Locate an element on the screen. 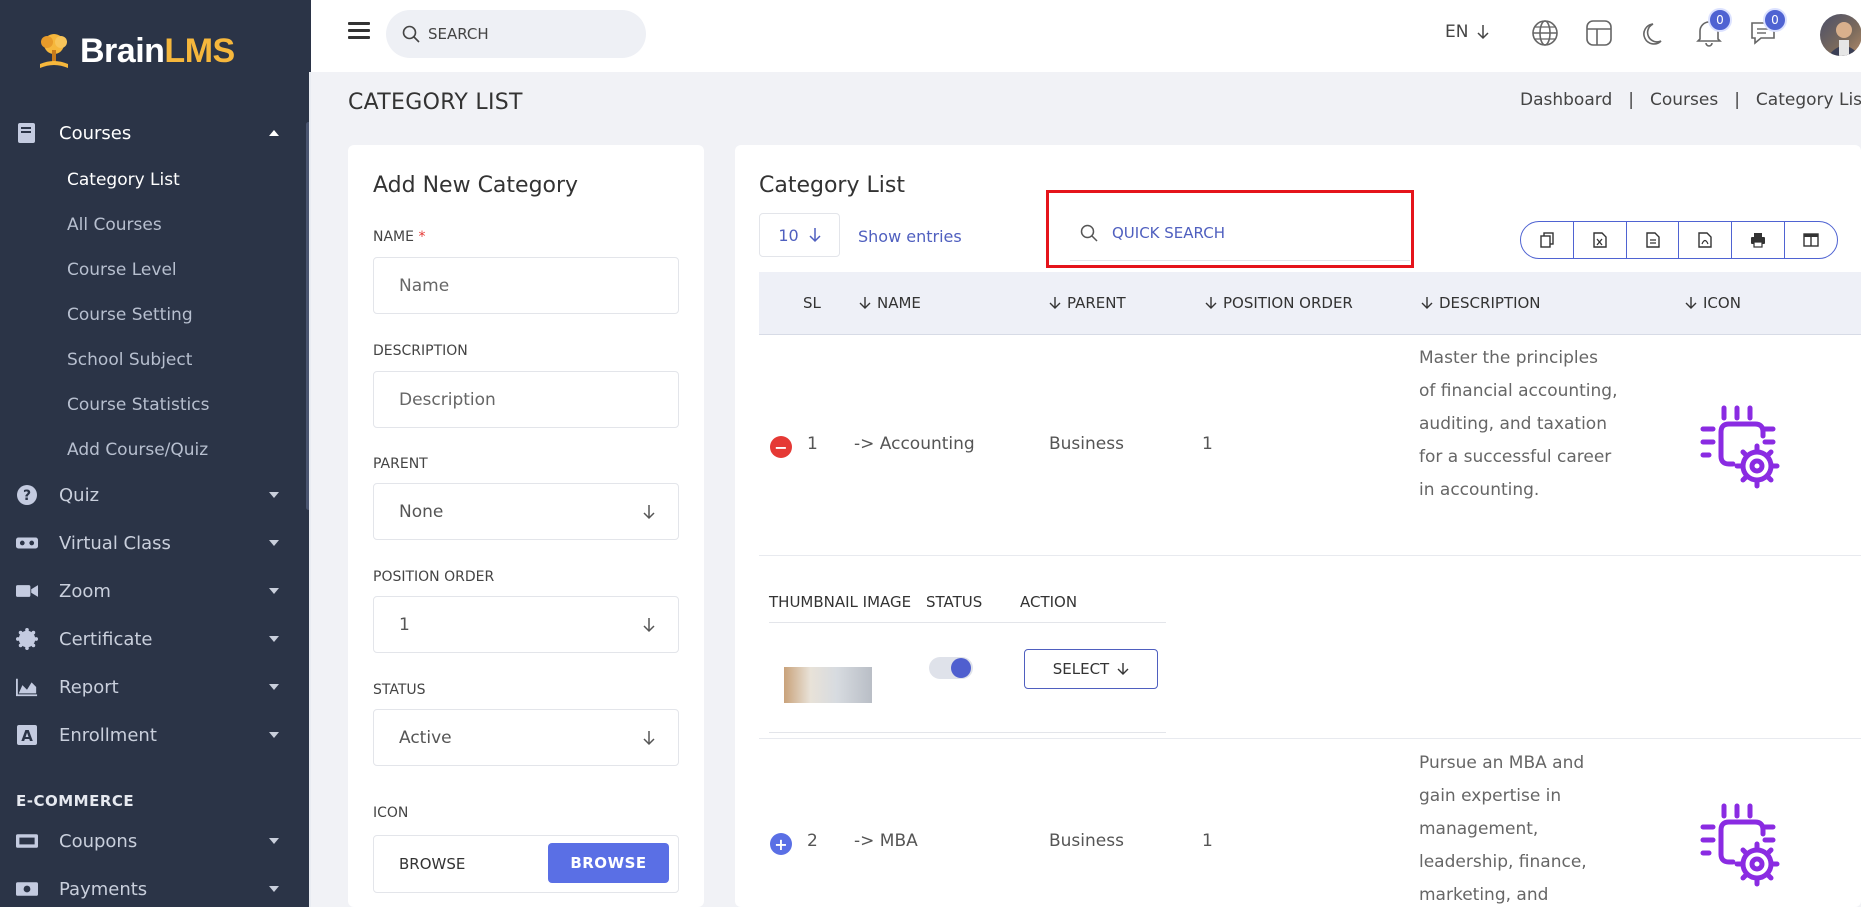 This screenshot has height=907, width=1861. parent-select: None is located at coordinates (526, 511).